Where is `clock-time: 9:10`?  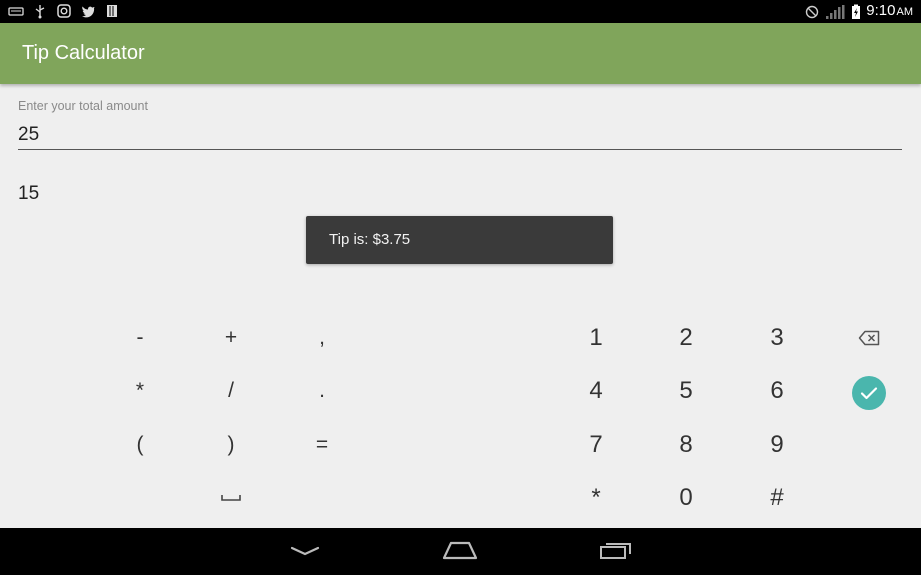 clock-time: 9:10 is located at coordinates (881, 10).